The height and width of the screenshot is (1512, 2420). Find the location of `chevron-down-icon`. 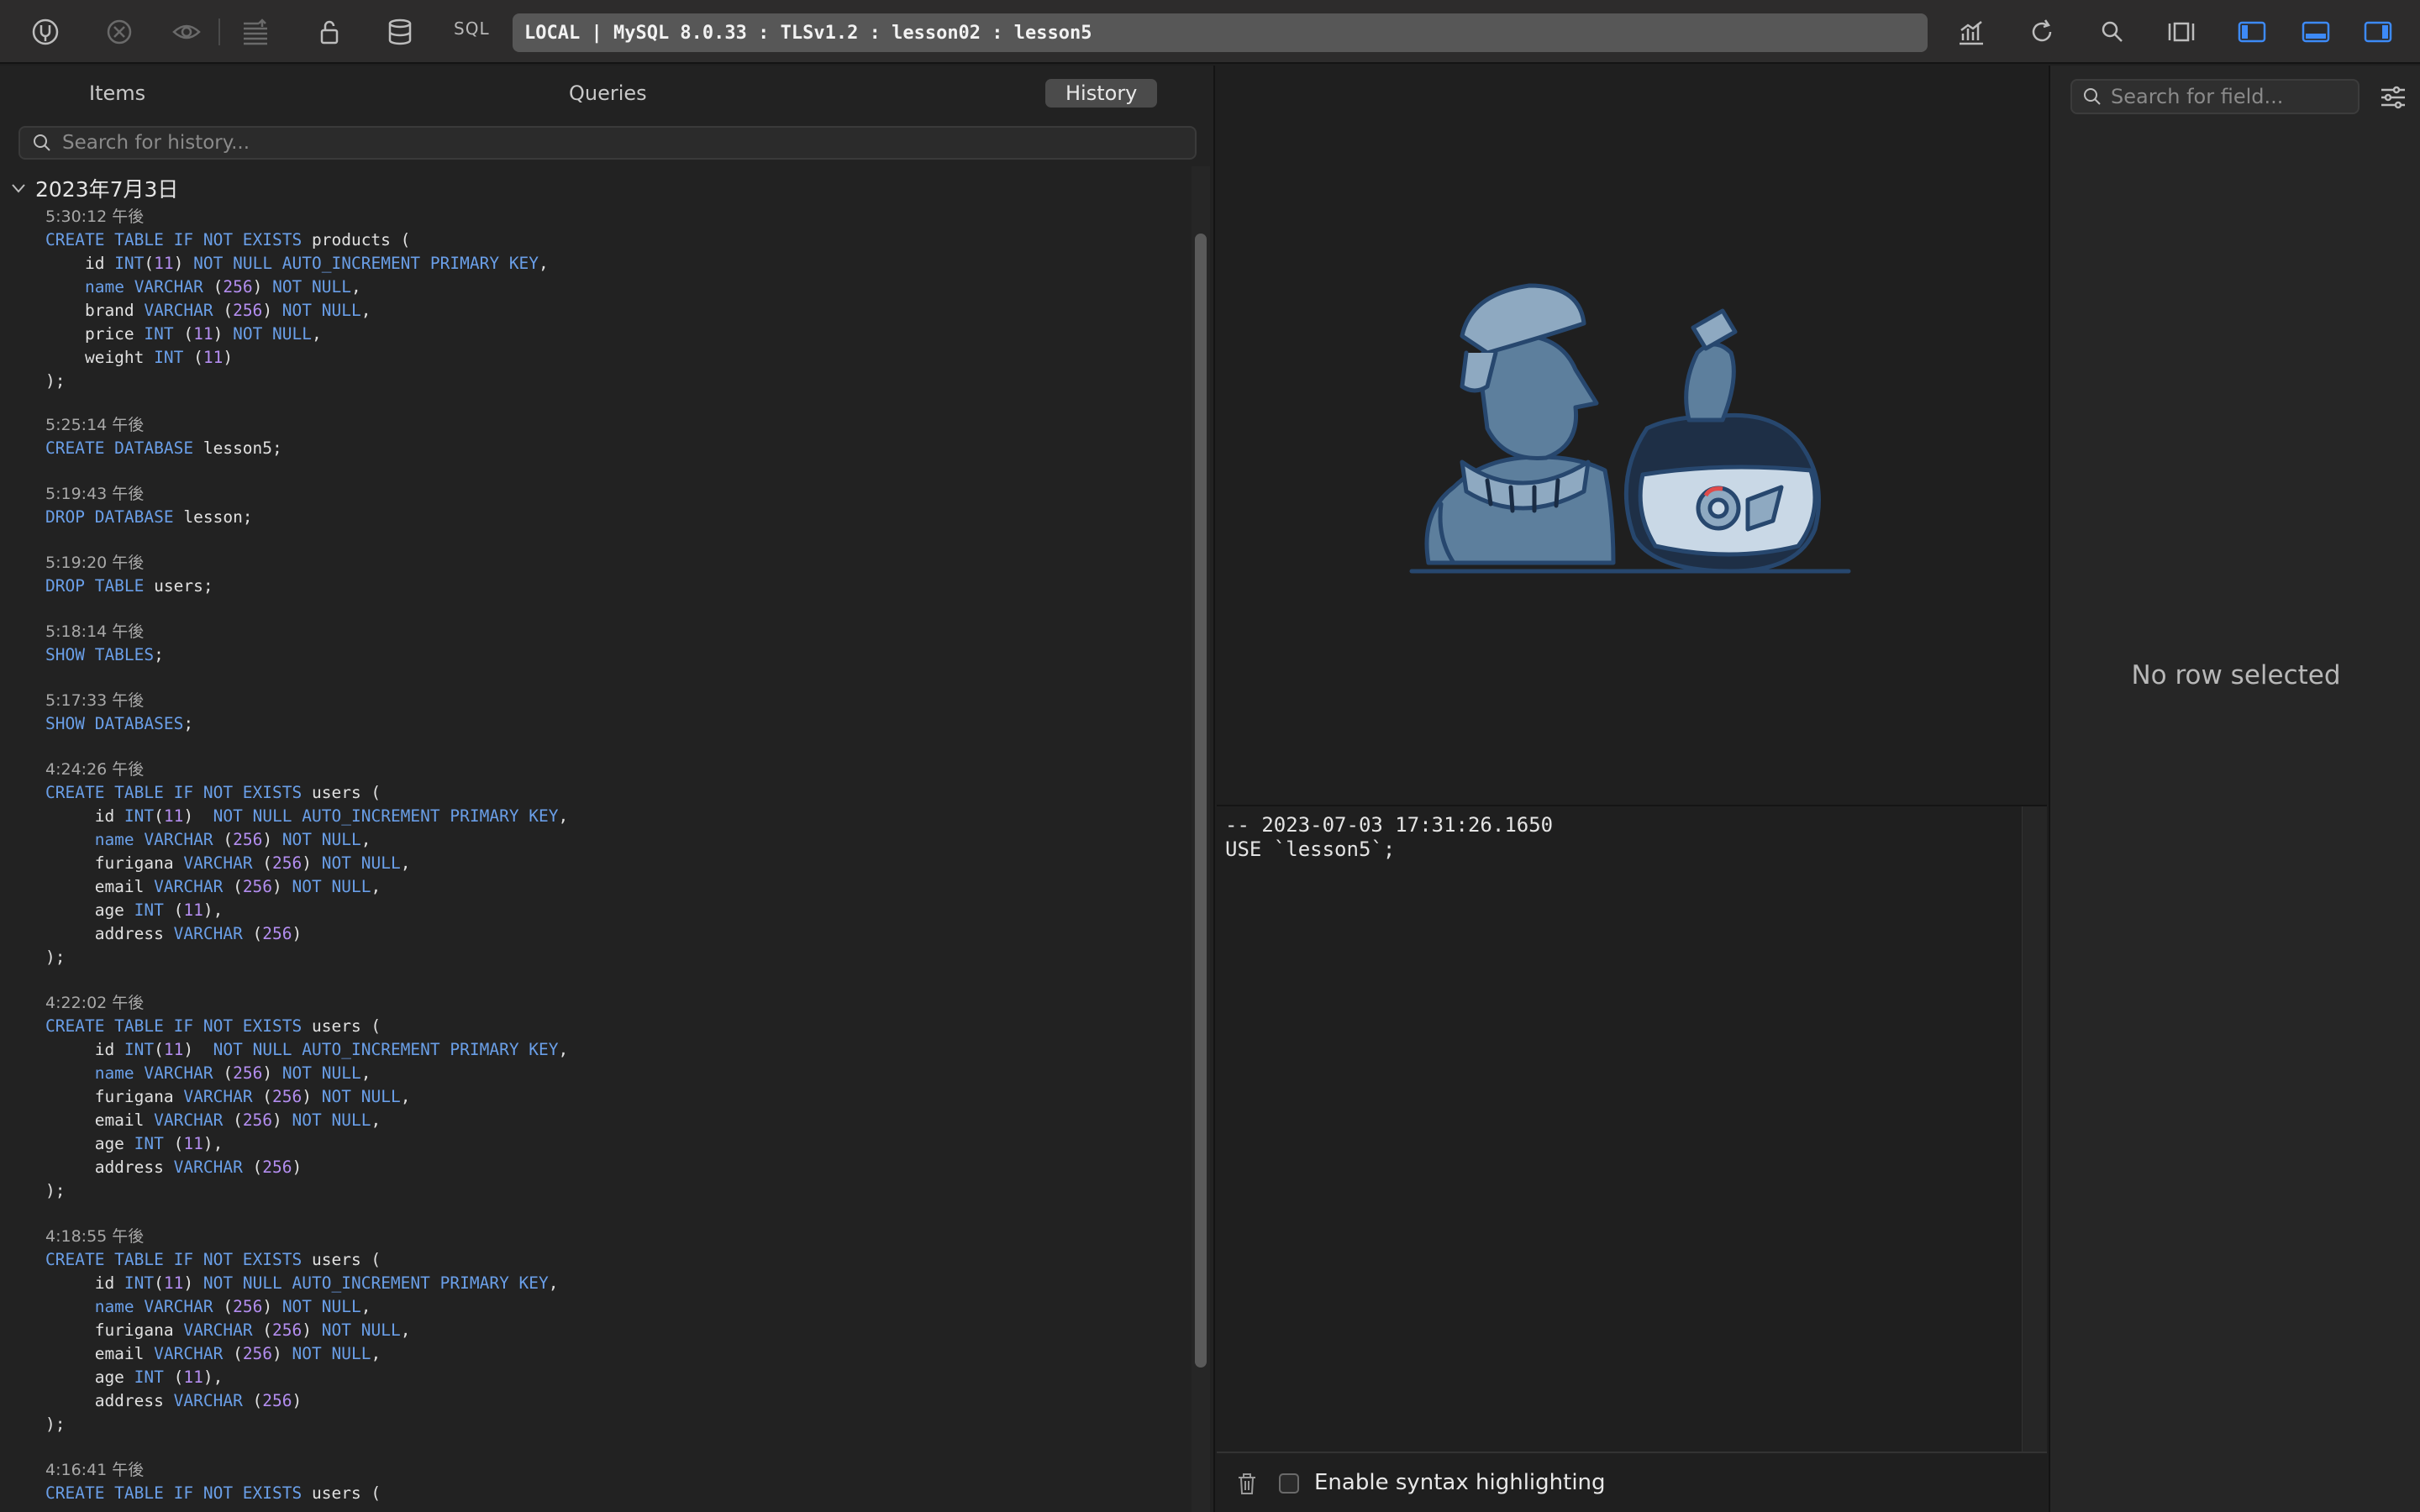

chevron-down-icon is located at coordinates (18, 188).